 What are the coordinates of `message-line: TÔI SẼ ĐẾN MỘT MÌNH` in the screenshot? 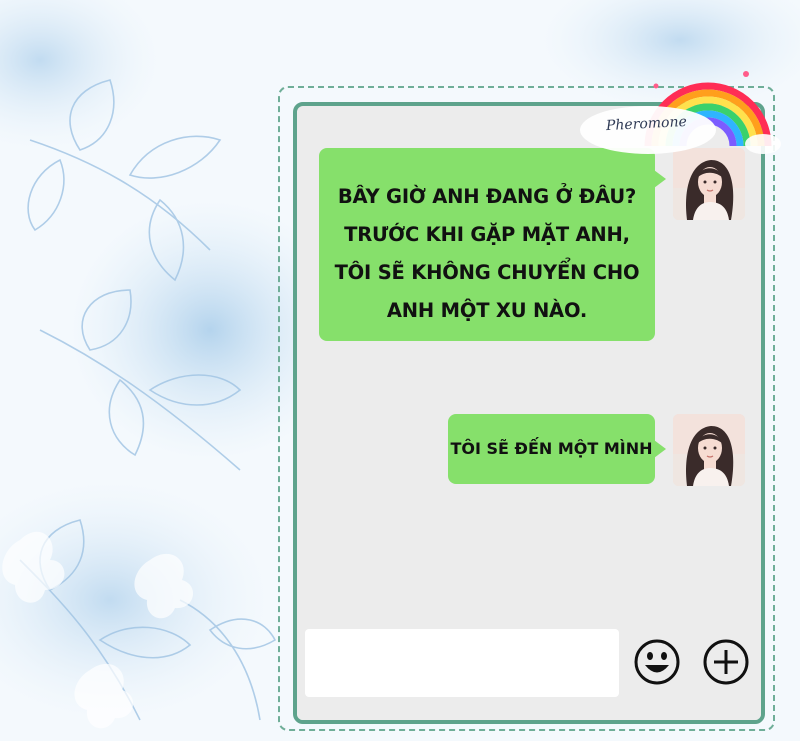 It's located at (551, 448).